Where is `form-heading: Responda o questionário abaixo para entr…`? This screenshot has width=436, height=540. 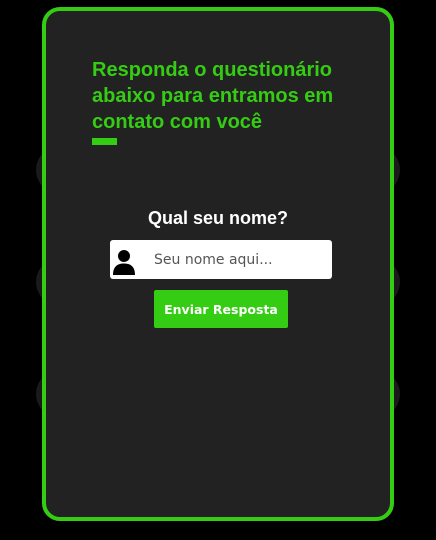
form-heading: Responda o questionário abaixo para entr… is located at coordinates (213, 96).